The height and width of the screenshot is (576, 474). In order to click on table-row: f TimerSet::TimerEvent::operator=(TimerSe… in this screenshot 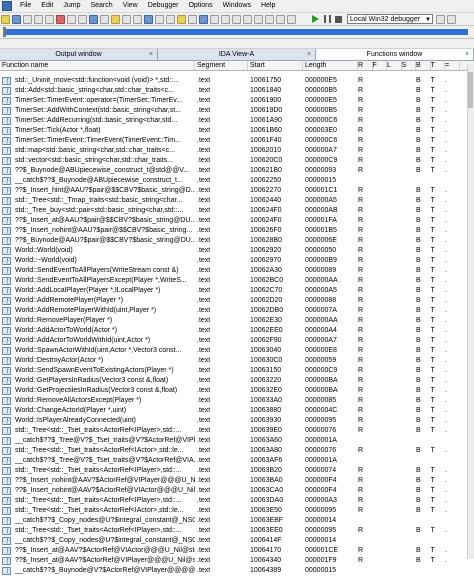, I will do `click(234, 101)`.